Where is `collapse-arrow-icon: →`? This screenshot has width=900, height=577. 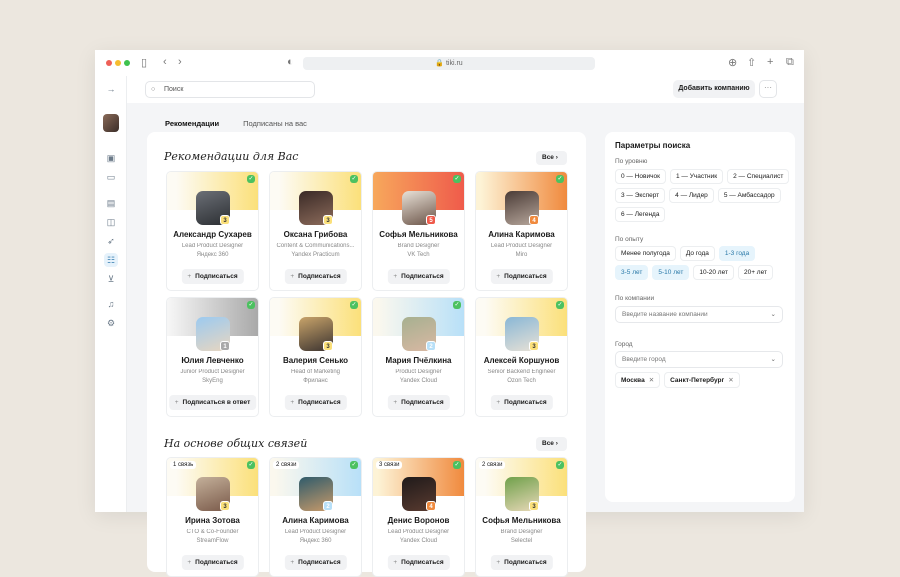
collapse-arrow-icon: → is located at coordinates (111, 89).